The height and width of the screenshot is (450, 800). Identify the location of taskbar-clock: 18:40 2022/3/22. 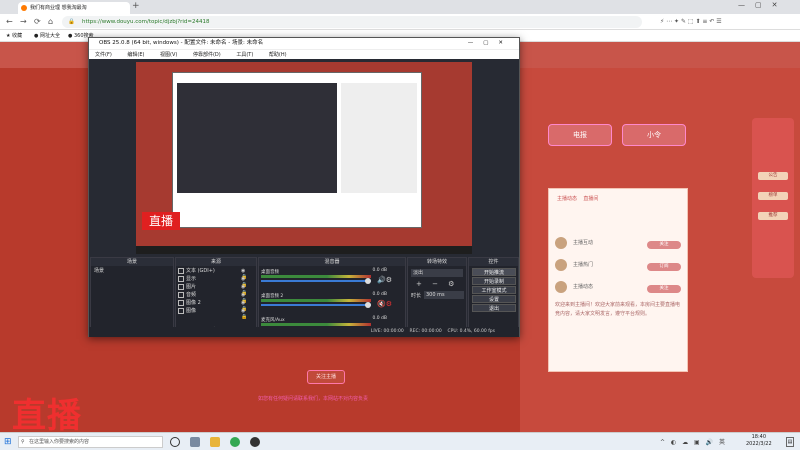
(759, 441).